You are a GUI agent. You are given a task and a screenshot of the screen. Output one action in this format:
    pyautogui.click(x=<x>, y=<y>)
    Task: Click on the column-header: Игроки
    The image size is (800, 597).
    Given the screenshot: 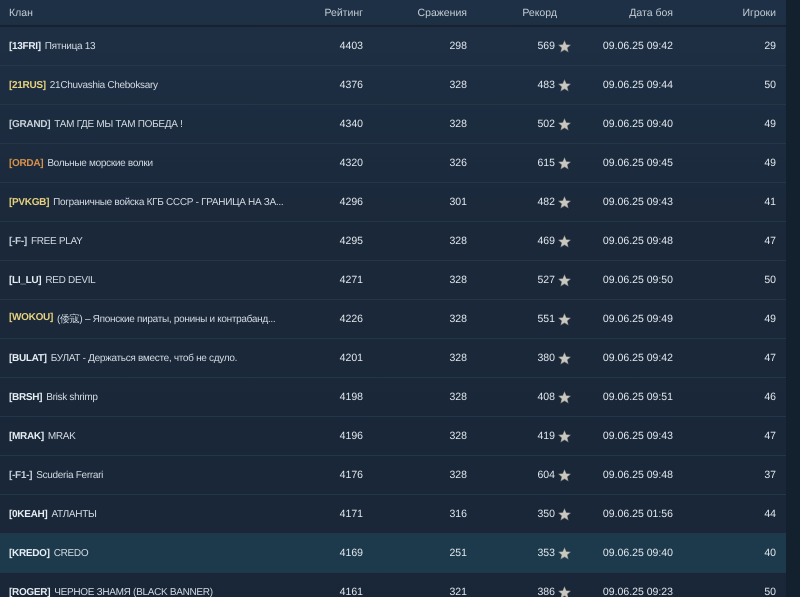 What is the action you would take?
    pyautogui.click(x=724, y=12)
    